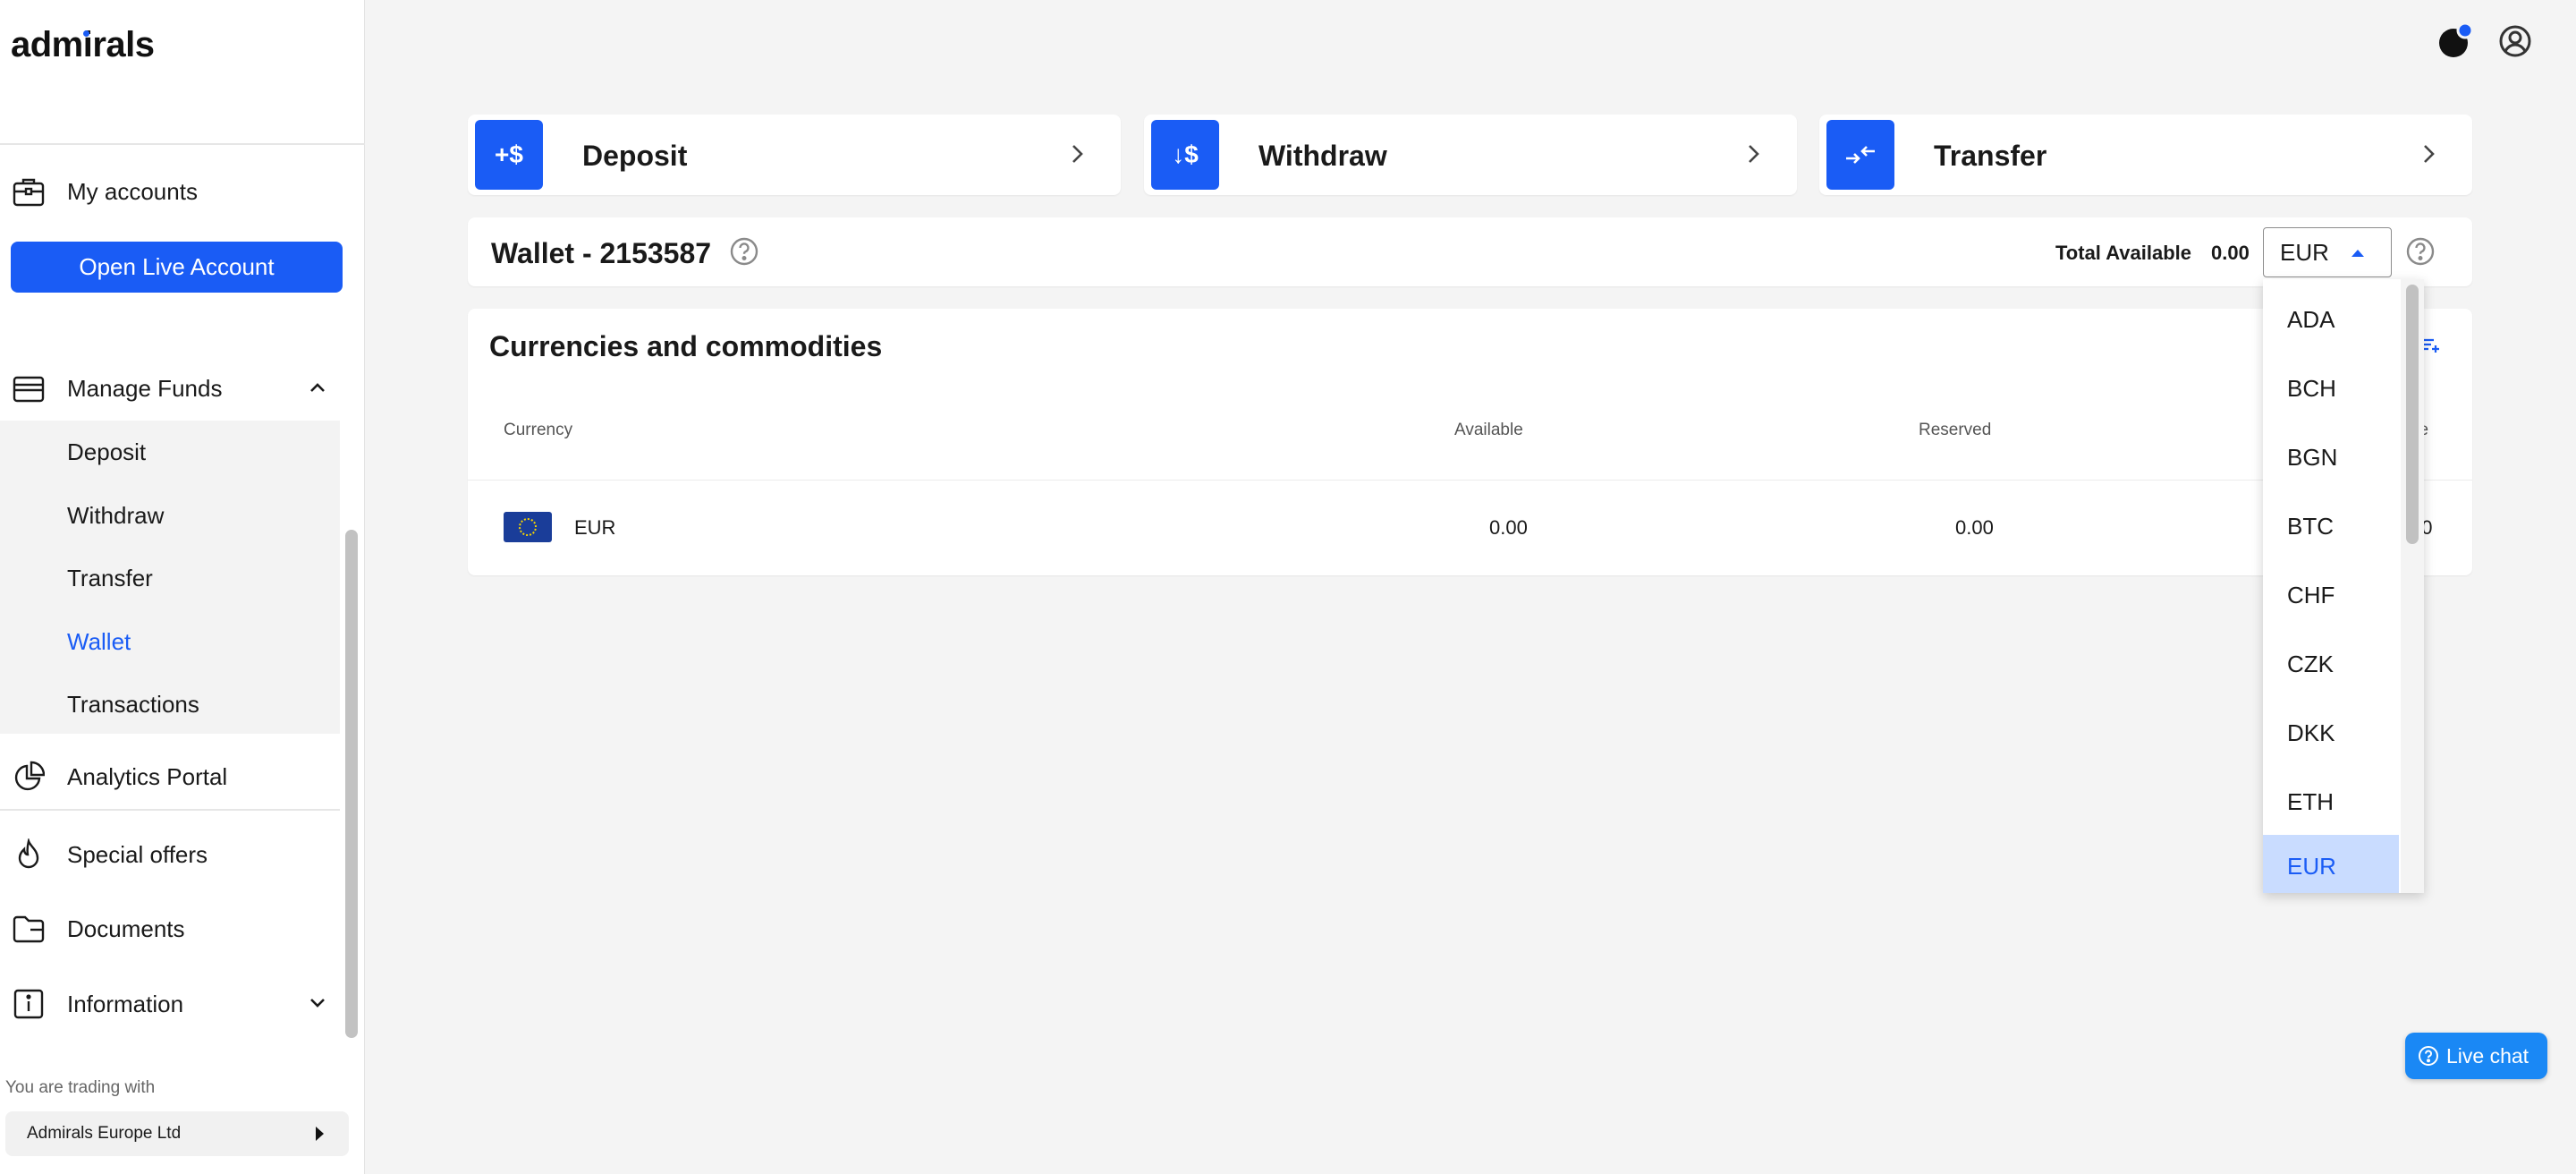 The width and height of the screenshot is (2576, 1174). What do you see at coordinates (2431, 345) in the screenshot?
I see `filter-icon` at bounding box center [2431, 345].